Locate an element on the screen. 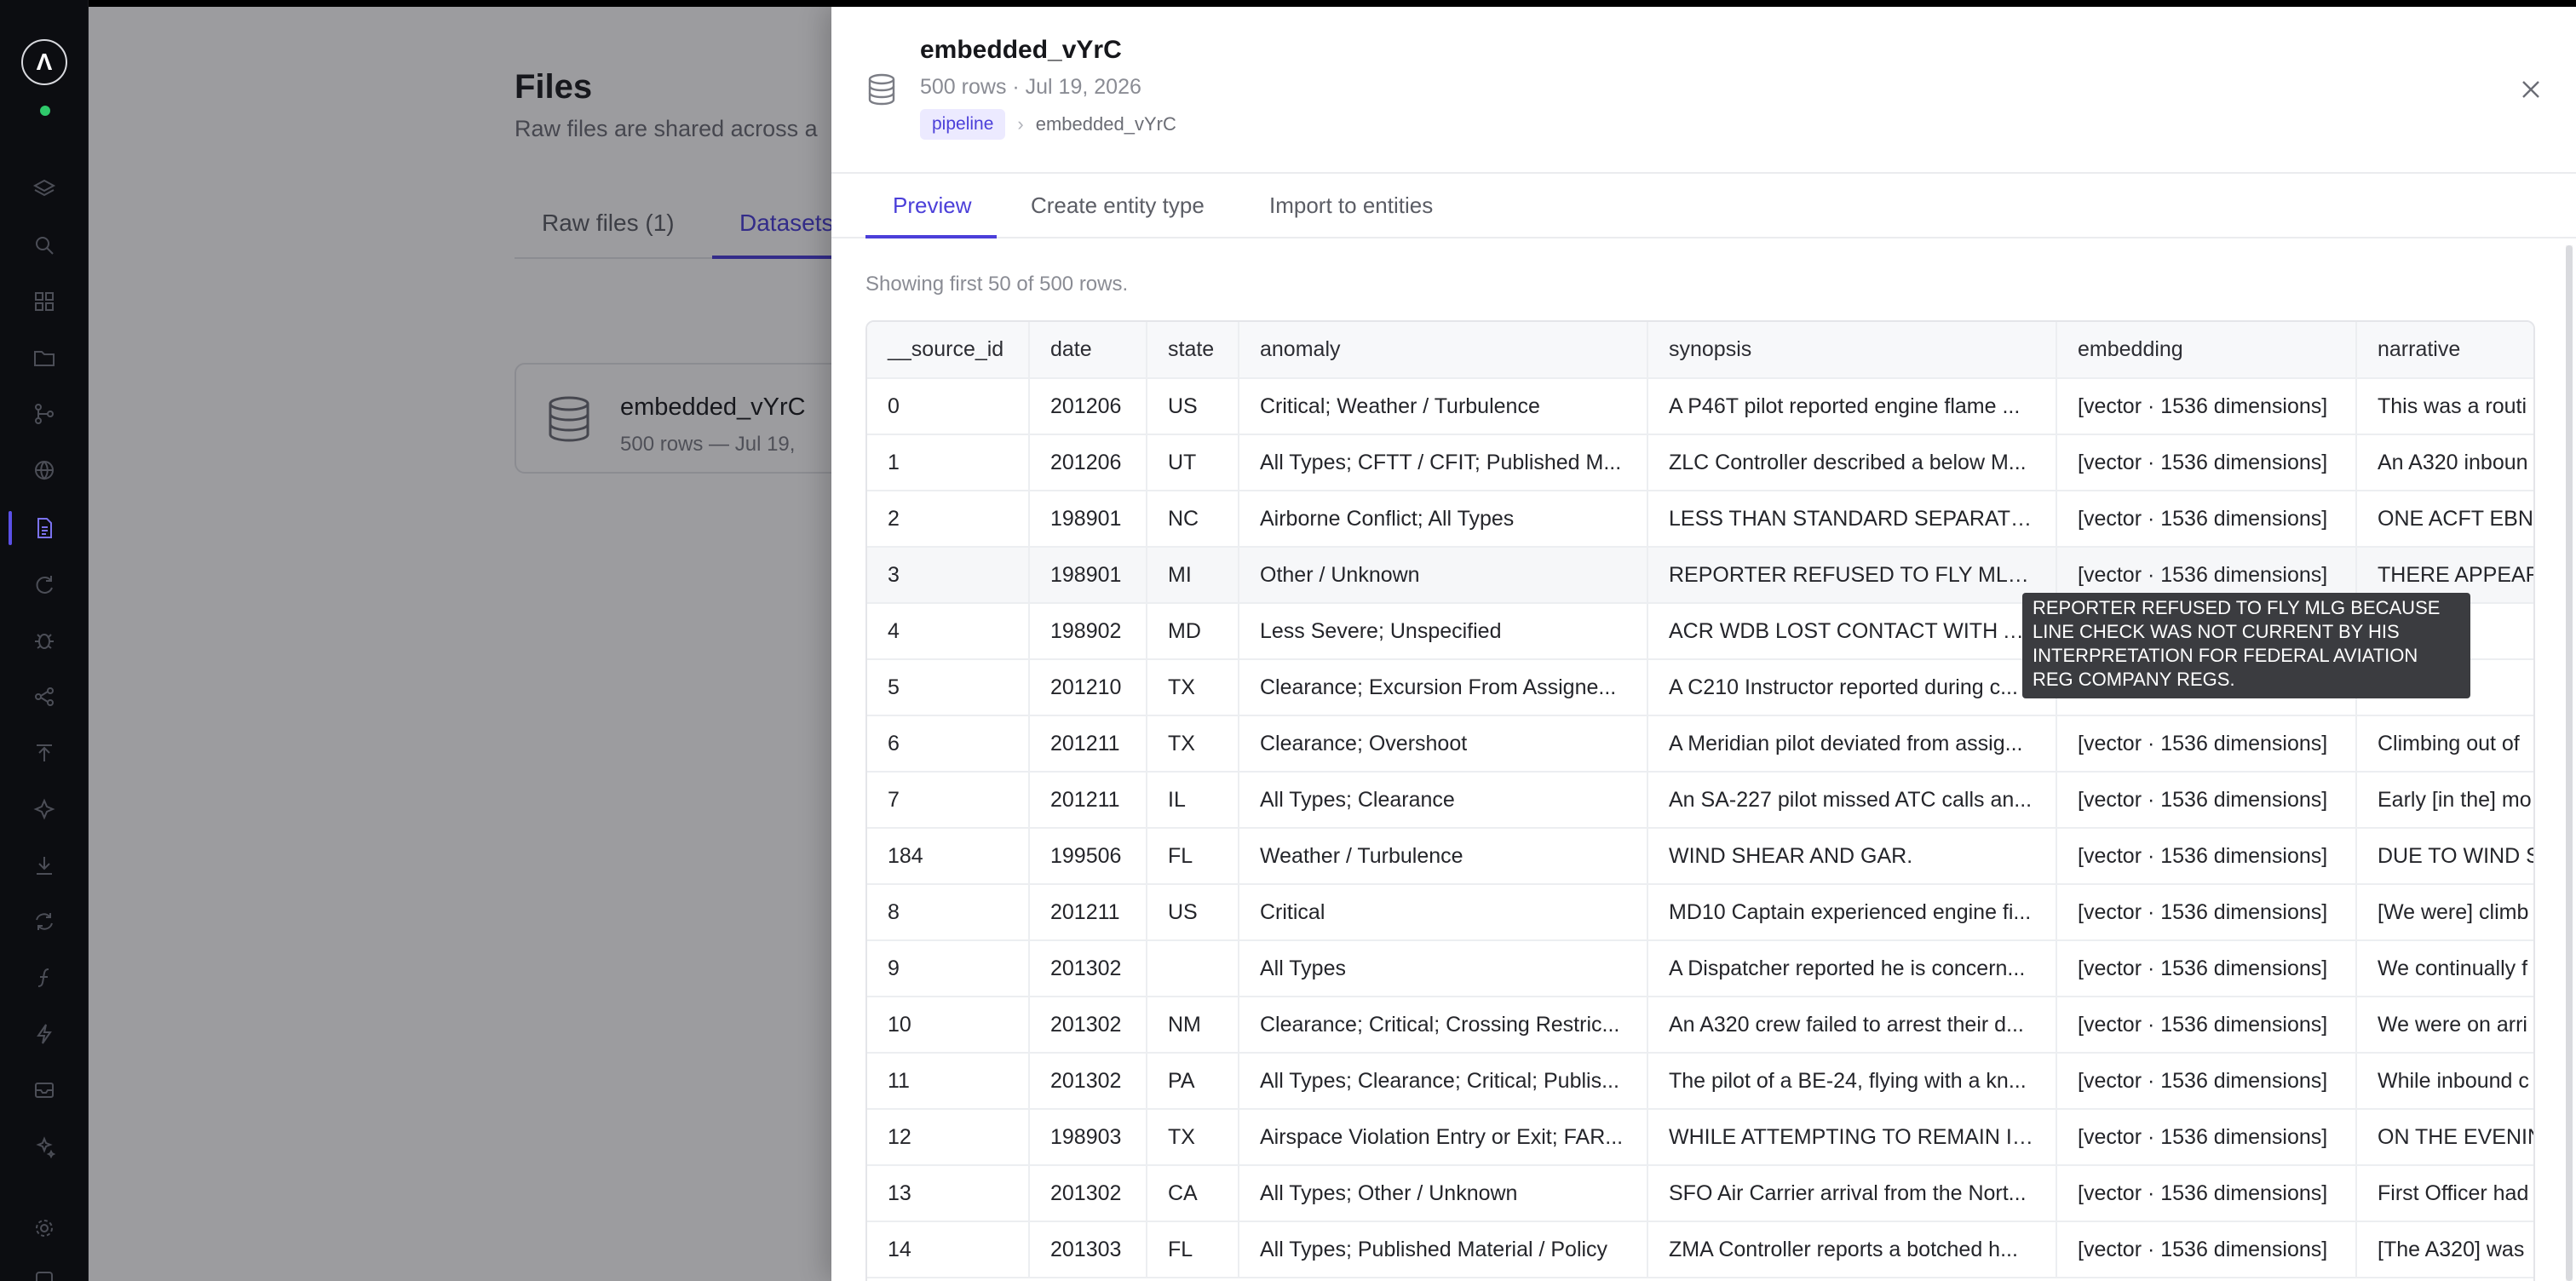 This screenshot has width=2576, height=1281. table-cell: Less Severe; Unspecified is located at coordinates (1444, 631).